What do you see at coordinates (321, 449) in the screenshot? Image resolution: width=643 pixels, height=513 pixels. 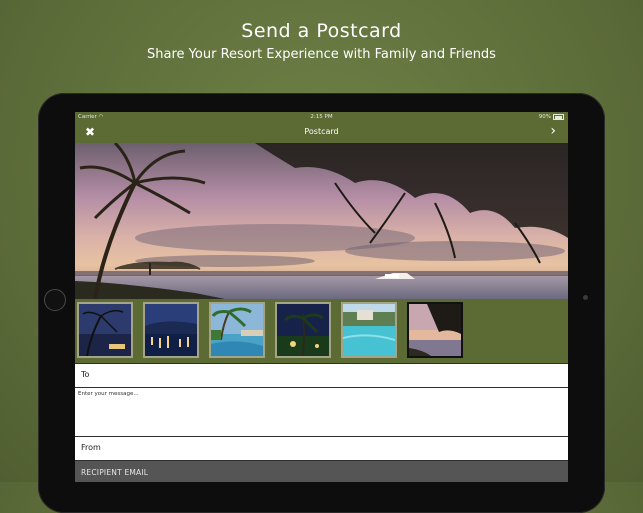 I see `from-field: From` at bounding box center [321, 449].